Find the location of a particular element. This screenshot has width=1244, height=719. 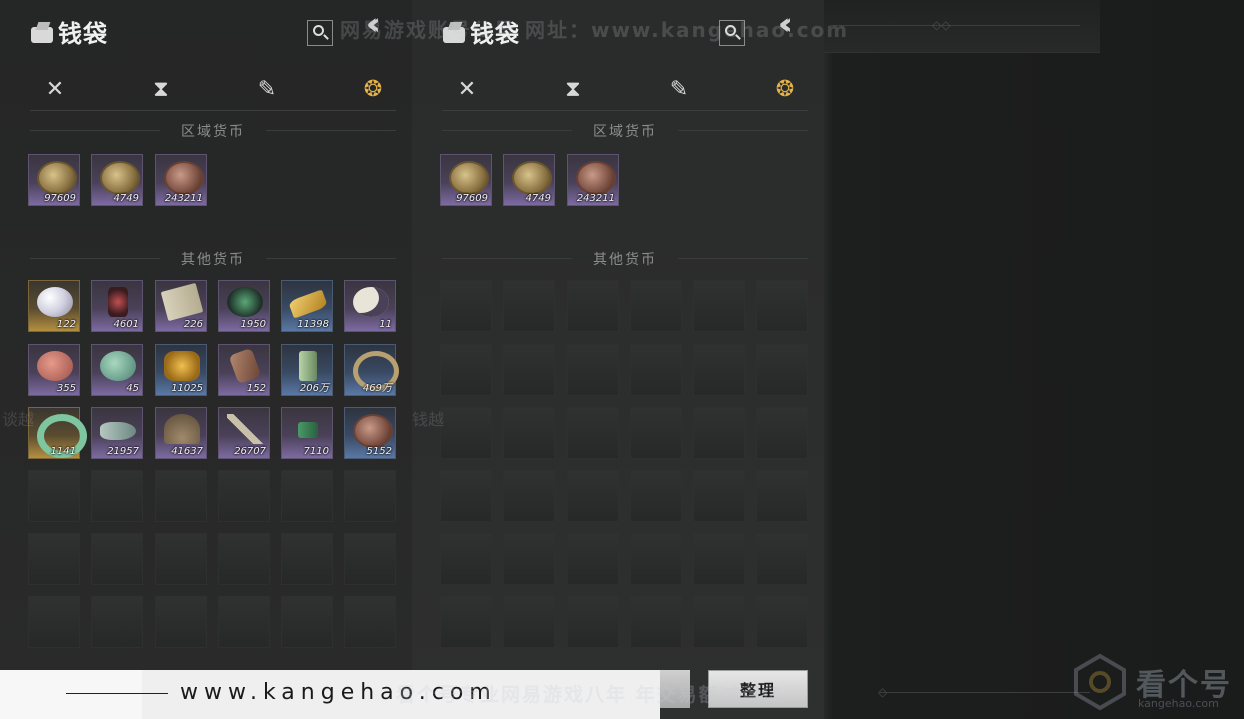

other-currency-slot: 4601 is located at coordinates (117, 306).